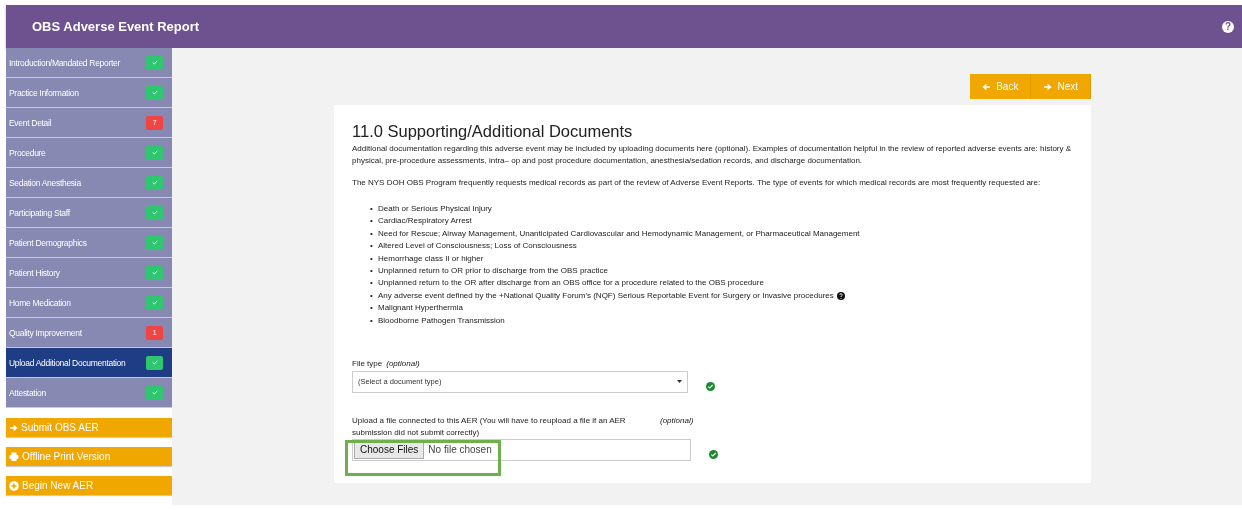 The height and width of the screenshot is (510, 1242). What do you see at coordinates (521, 449) in the screenshot?
I see `file-input: Choose Files No file chosen` at bounding box center [521, 449].